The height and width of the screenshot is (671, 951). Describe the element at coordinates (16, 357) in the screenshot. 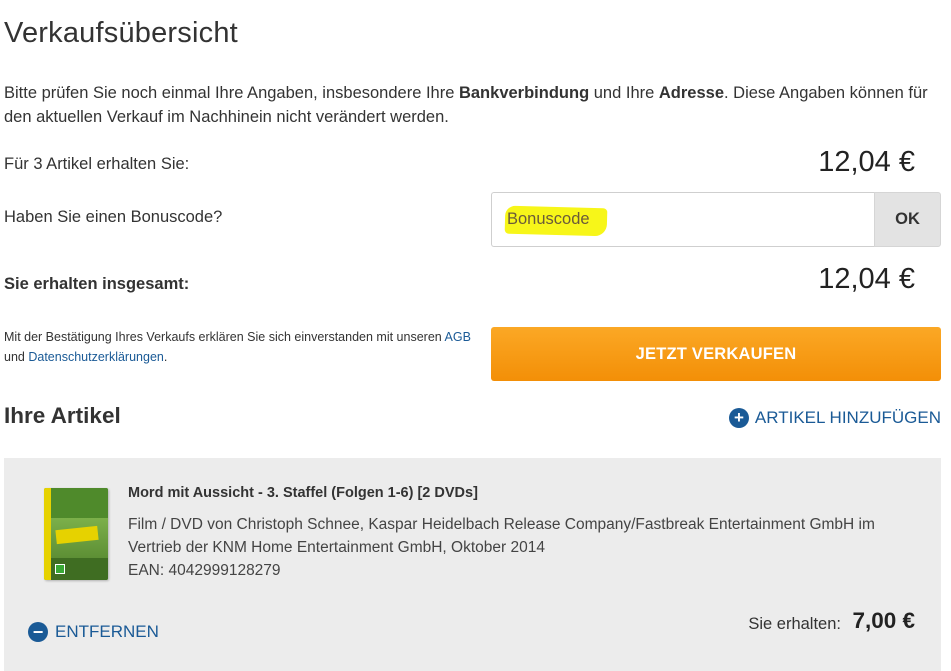

I see `legal-text-2: und` at that location.